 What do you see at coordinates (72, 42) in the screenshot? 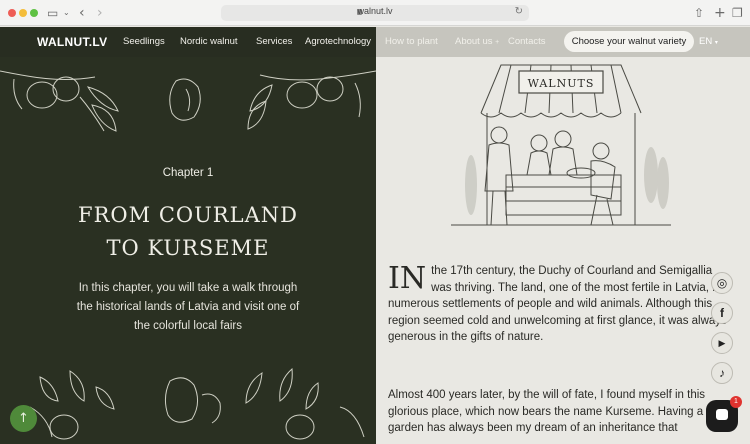
I see `site-logo: WALNUT.LV` at bounding box center [72, 42].